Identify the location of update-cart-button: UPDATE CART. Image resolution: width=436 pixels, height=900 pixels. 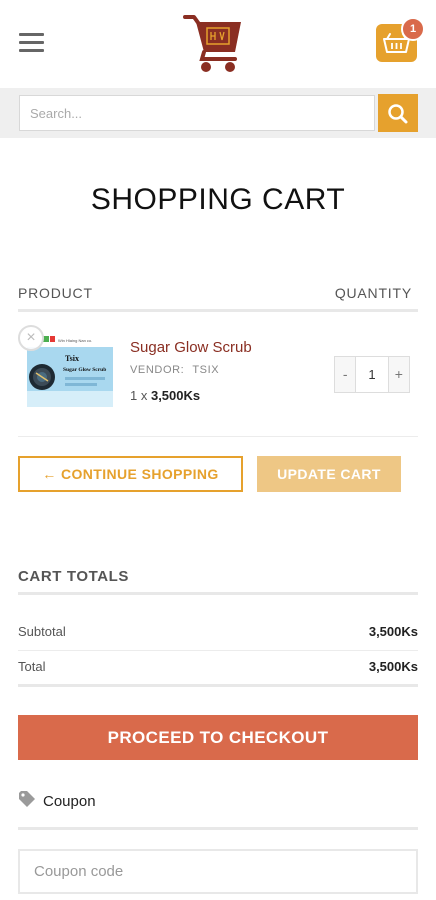
(329, 474).